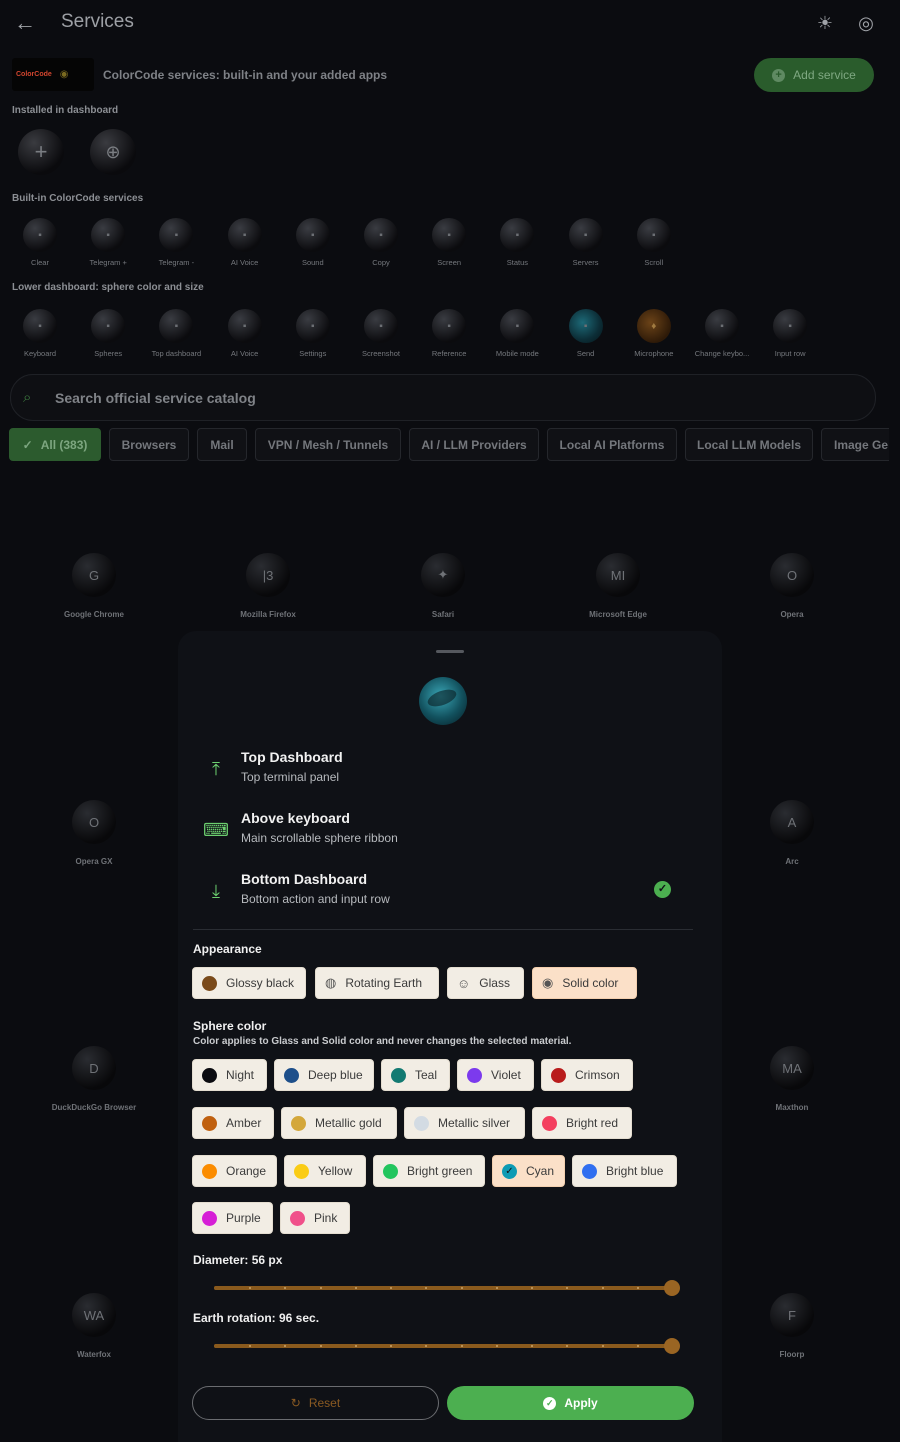 This screenshot has width=900, height=1442. What do you see at coordinates (447, 1288) in the screenshot?
I see `diameter-slider` at bounding box center [447, 1288].